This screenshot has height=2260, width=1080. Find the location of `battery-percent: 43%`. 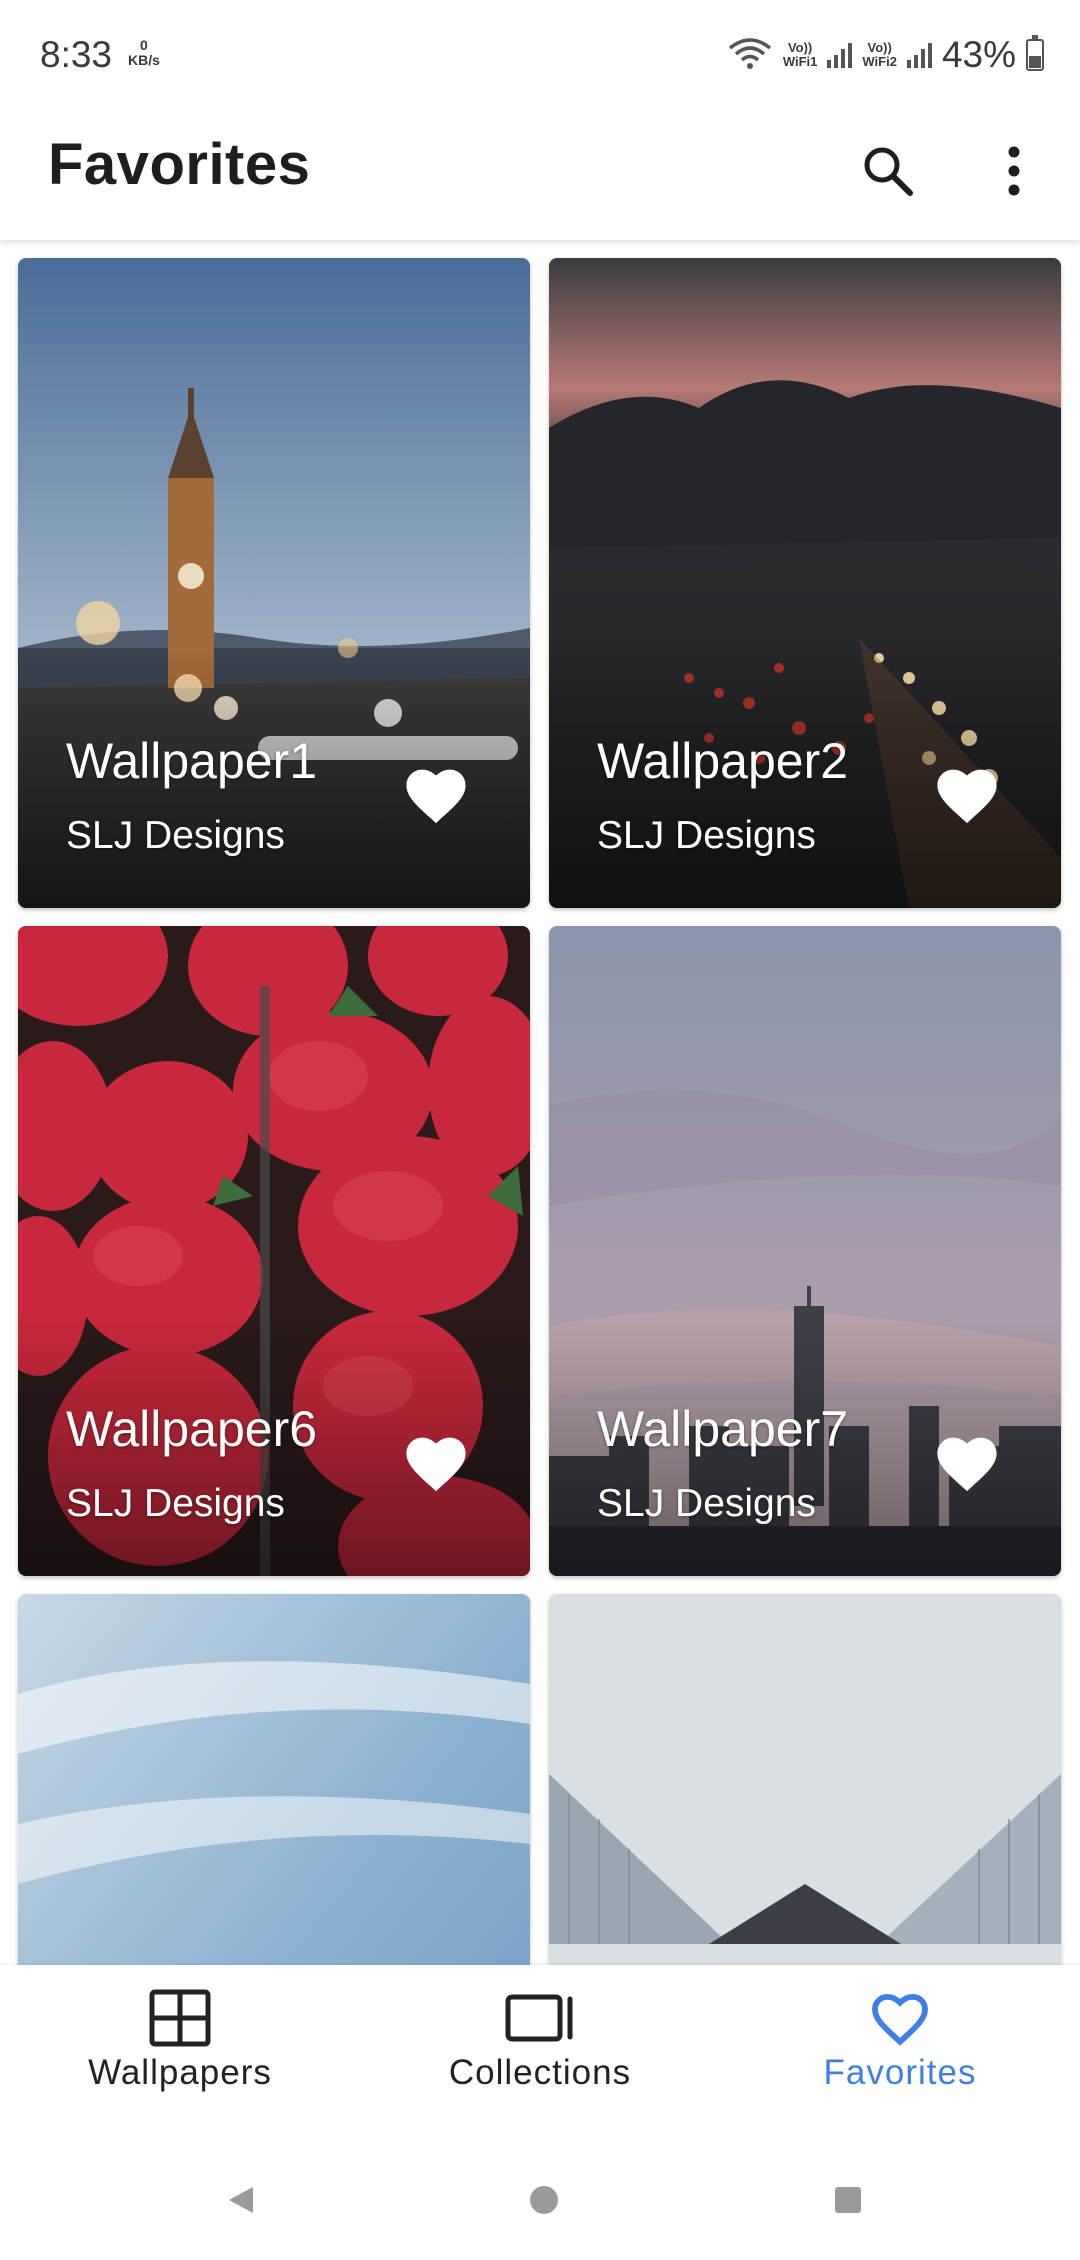

battery-percent: 43% is located at coordinates (978, 54).